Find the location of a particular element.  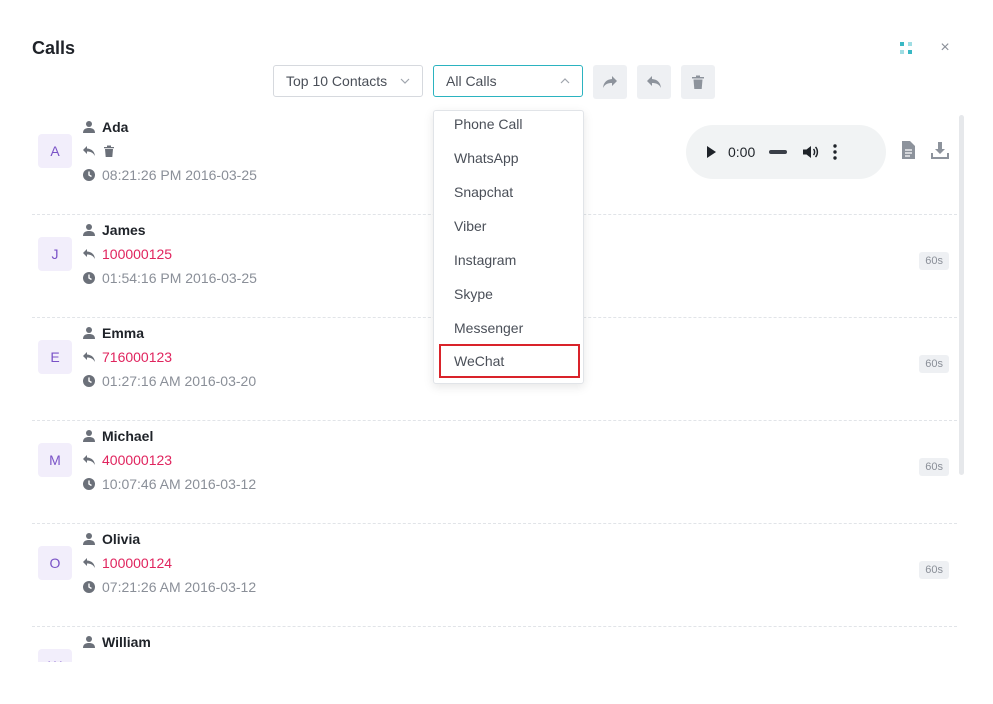

datetime-line: 01:27:16 AM 2016-03-20 is located at coordinates (169, 381).